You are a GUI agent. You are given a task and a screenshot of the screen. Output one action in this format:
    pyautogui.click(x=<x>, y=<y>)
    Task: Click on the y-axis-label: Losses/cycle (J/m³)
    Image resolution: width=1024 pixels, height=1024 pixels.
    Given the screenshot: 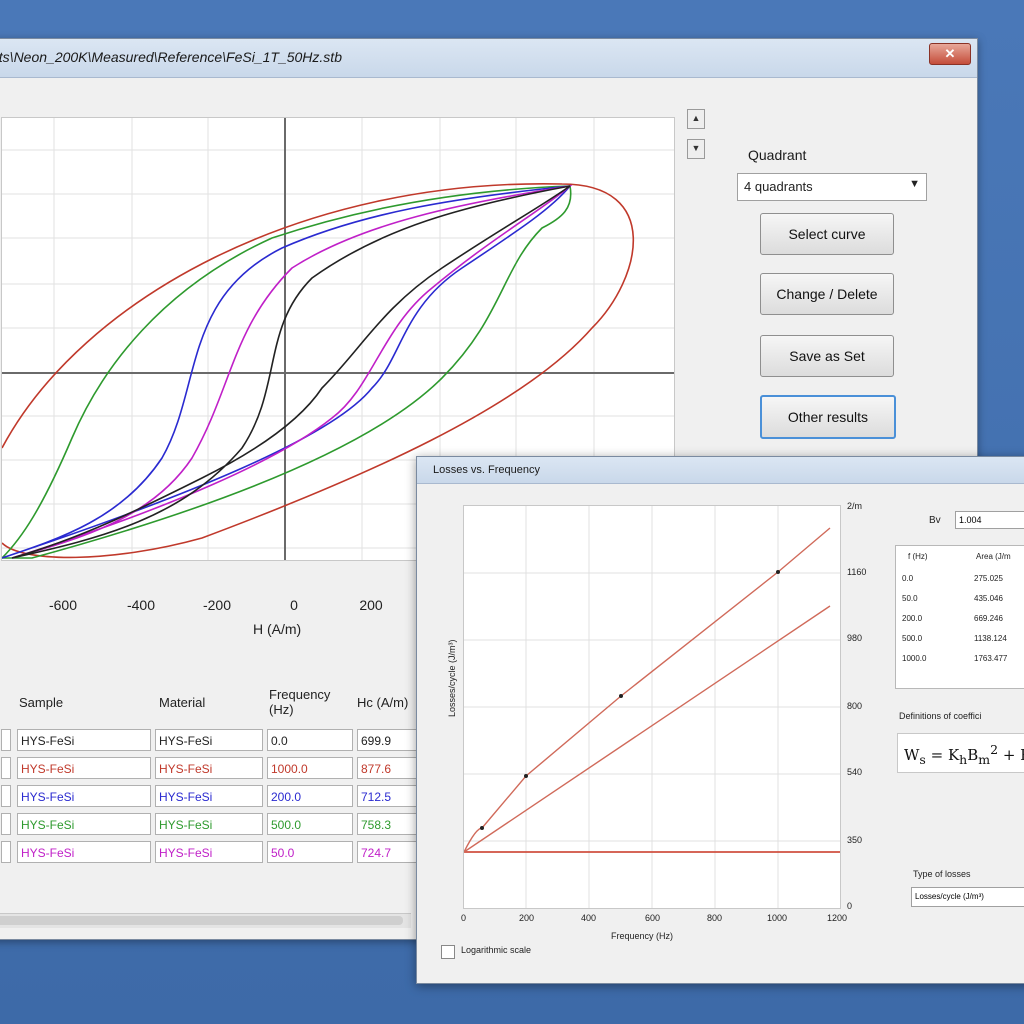 What is the action you would take?
    pyautogui.click(x=452, y=678)
    